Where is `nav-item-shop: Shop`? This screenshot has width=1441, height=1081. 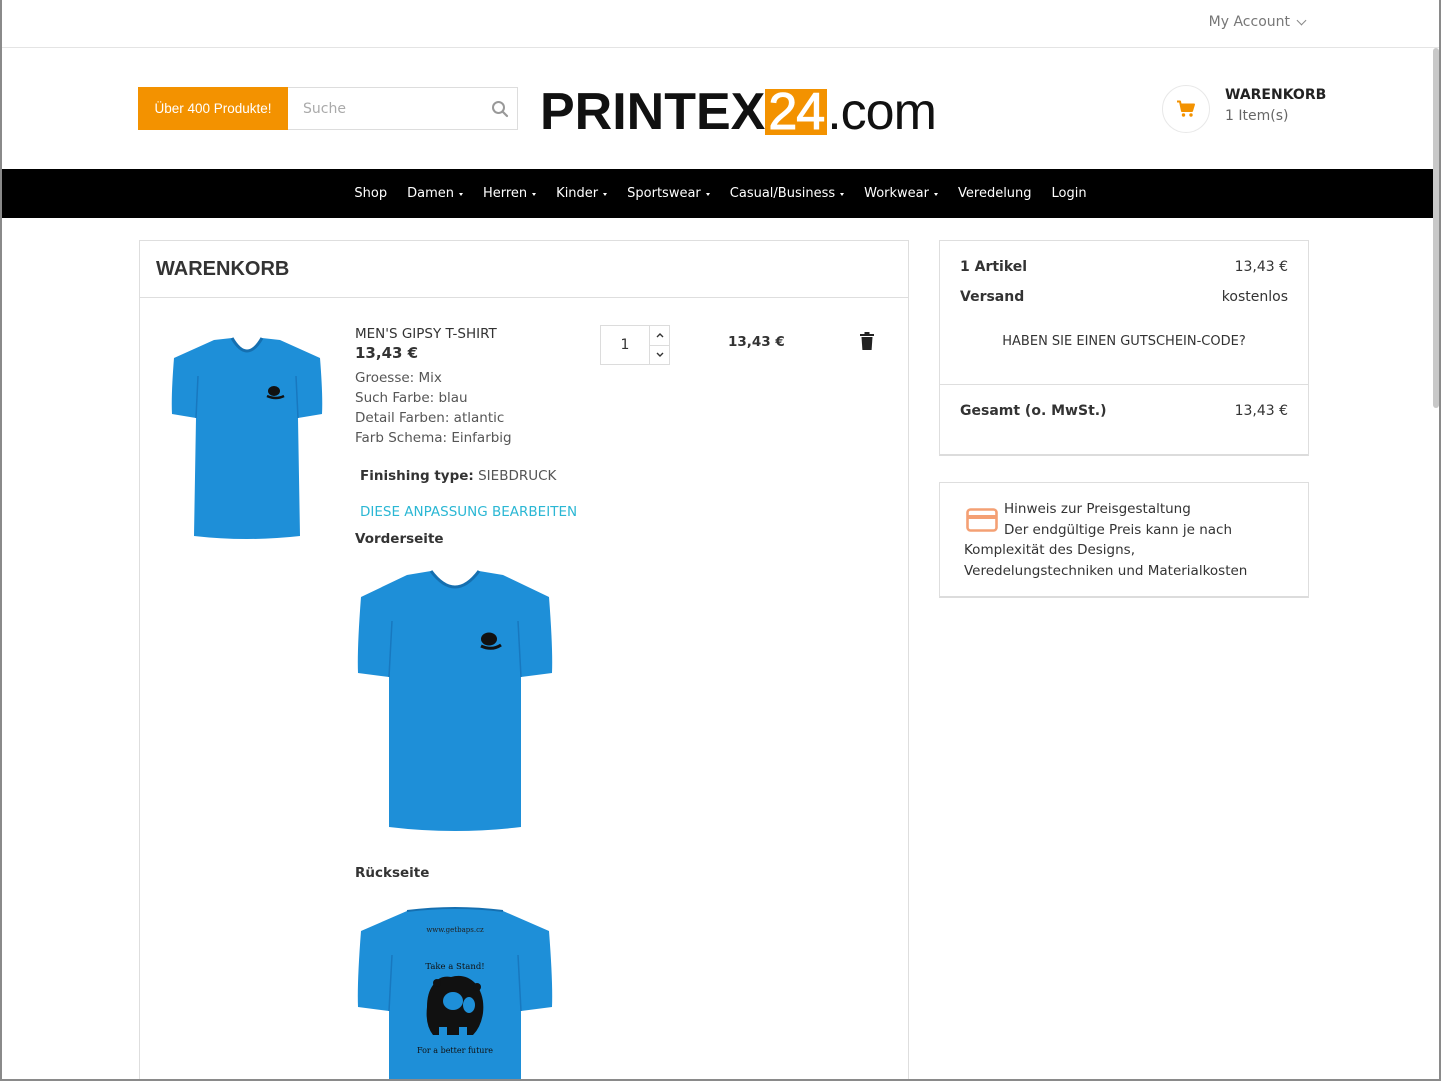 nav-item-shop: Shop is located at coordinates (370, 193).